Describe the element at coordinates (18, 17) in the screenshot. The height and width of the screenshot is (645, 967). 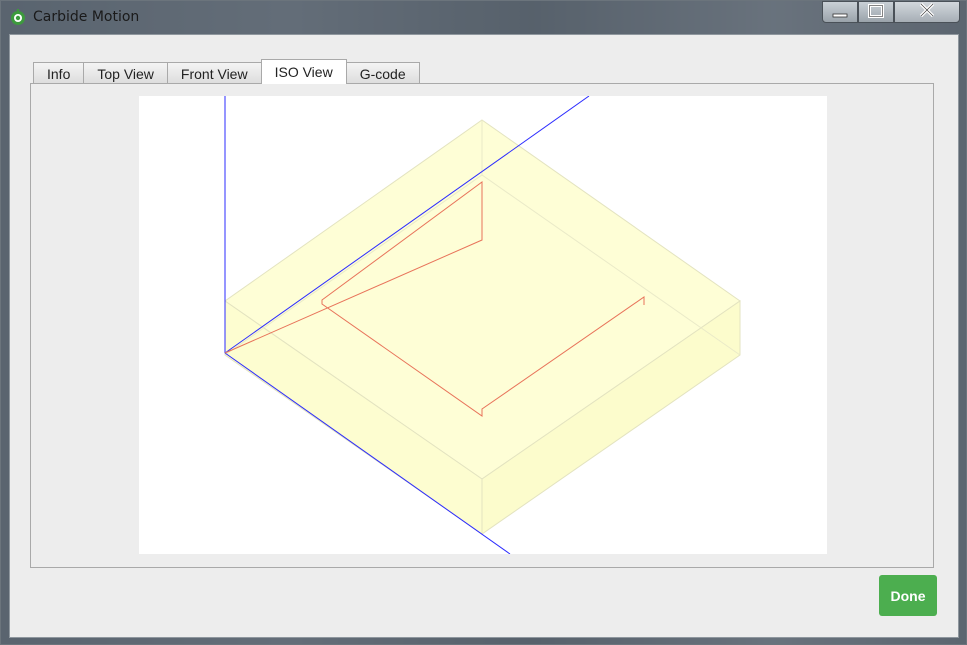
I see `carbide-motion-icon` at that location.